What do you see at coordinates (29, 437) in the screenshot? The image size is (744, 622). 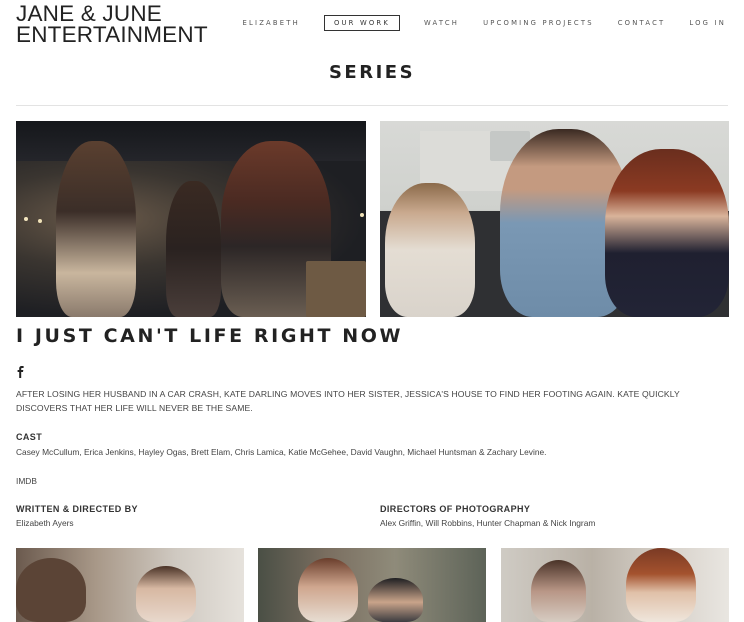 I see `cast-label: CAST` at bounding box center [29, 437].